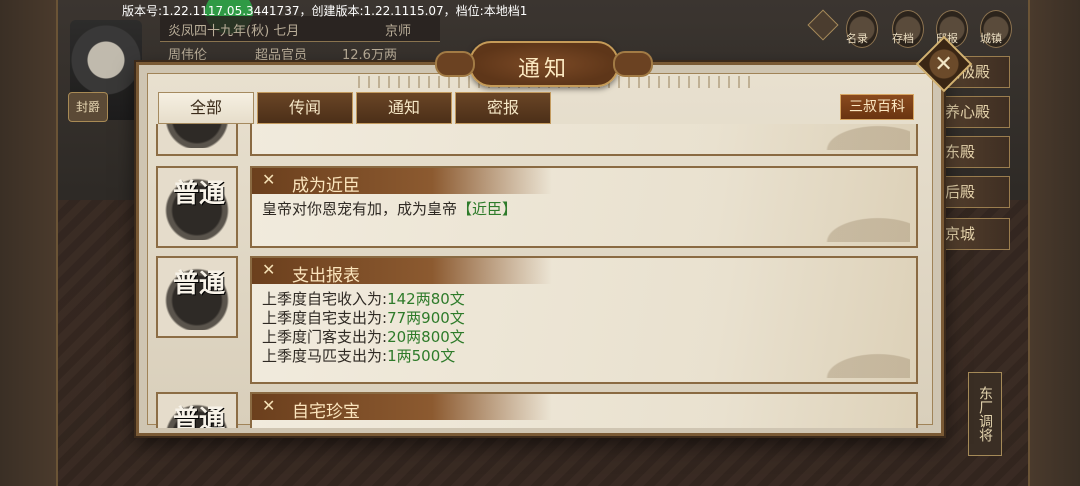  Describe the element at coordinates (487, 209) in the screenshot. I see `notice-highlight: 【近臣】` at that location.